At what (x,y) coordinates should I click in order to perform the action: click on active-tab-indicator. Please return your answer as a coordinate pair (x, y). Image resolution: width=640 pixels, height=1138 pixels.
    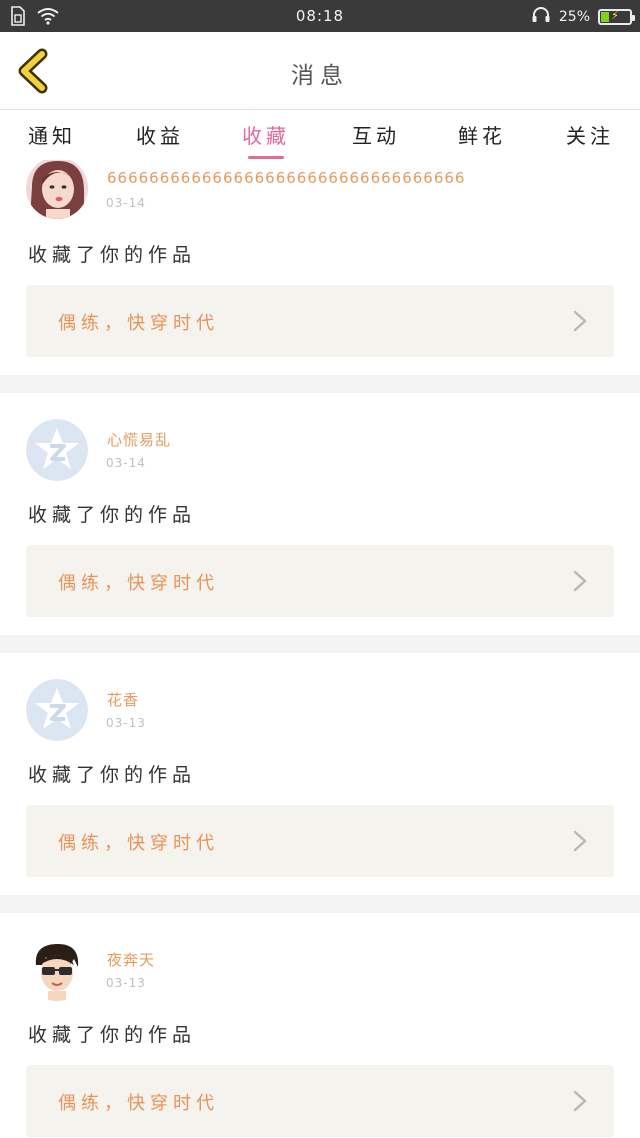
    Looking at the image, I should click on (266, 157).